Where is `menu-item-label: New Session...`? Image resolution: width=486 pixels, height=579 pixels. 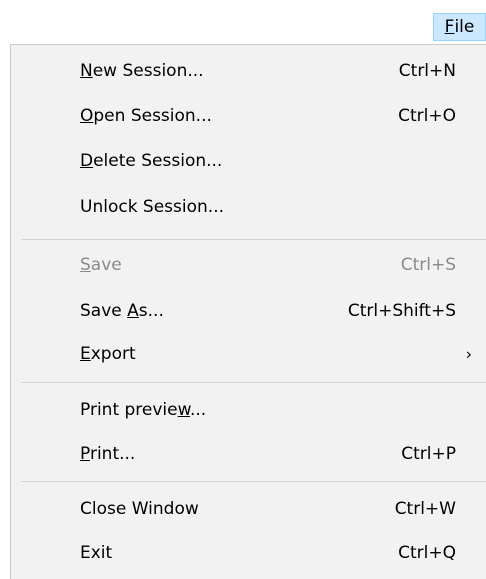 menu-item-label: New Session... is located at coordinates (142, 71).